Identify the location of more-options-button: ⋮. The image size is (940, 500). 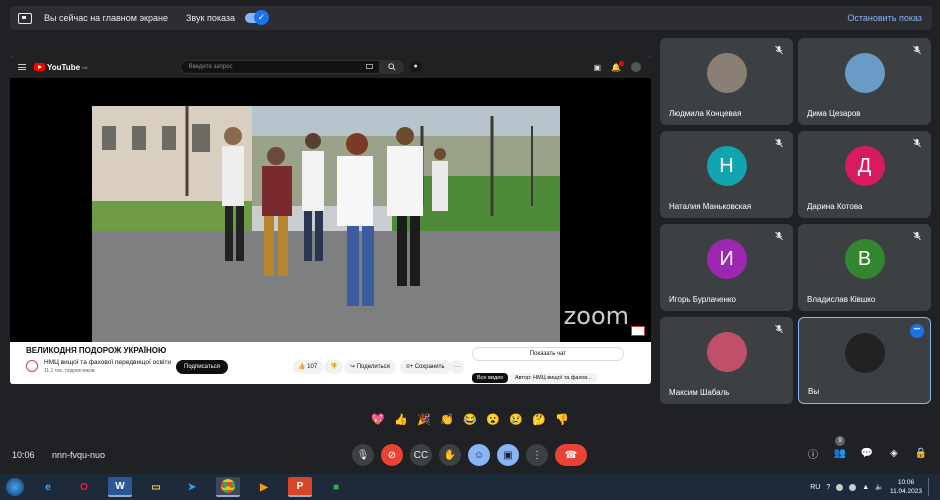
(537, 455).